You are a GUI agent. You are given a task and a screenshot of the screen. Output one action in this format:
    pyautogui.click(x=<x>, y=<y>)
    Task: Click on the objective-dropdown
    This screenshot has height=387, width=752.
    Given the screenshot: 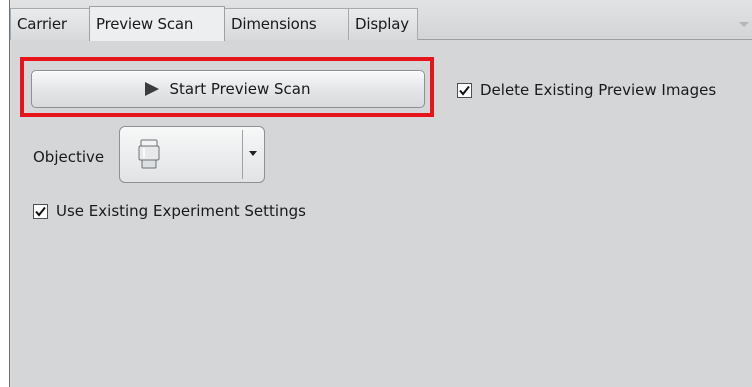 What is the action you would take?
    pyautogui.click(x=192, y=154)
    